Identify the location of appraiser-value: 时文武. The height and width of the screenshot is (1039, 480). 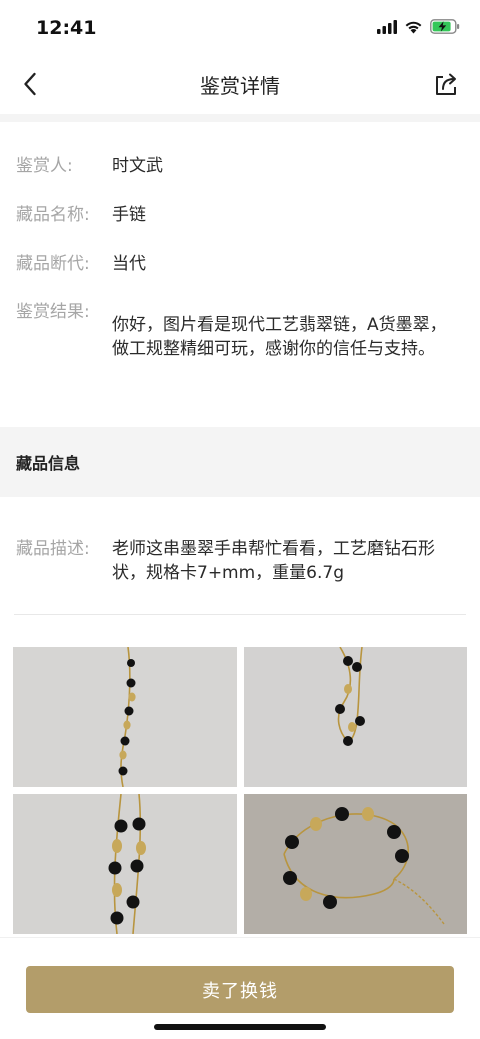
(137, 166).